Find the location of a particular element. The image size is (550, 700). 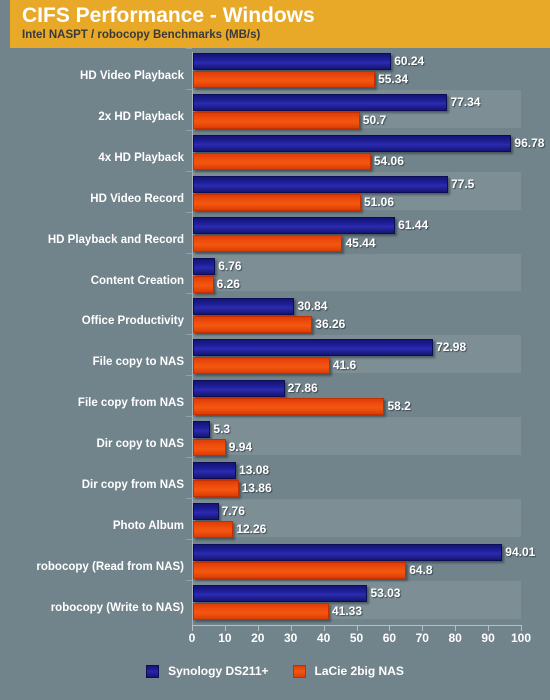

legend-item-2: LaCie 2big NAS is located at coordinates (348, 671).